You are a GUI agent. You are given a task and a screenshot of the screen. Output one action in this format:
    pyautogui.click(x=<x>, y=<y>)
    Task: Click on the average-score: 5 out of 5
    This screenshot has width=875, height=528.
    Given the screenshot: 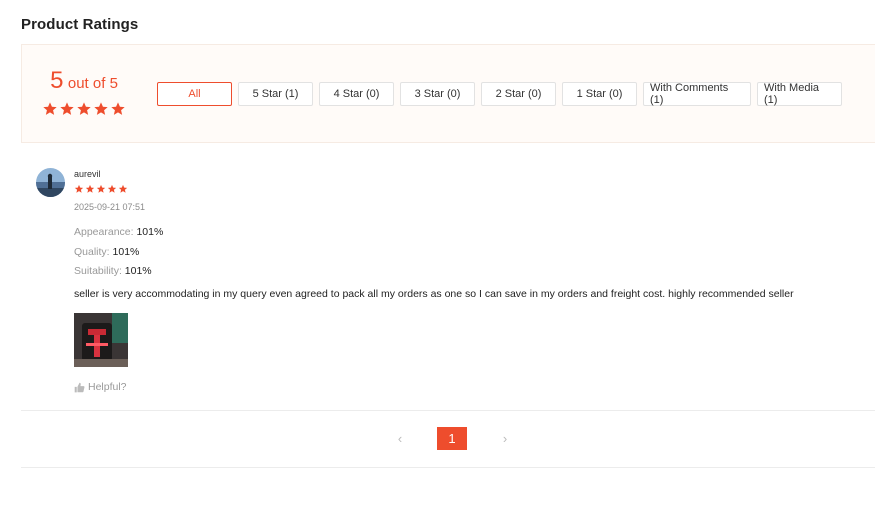 What is the action you would take?
    pyautogui.click(x=84, y=81)
    